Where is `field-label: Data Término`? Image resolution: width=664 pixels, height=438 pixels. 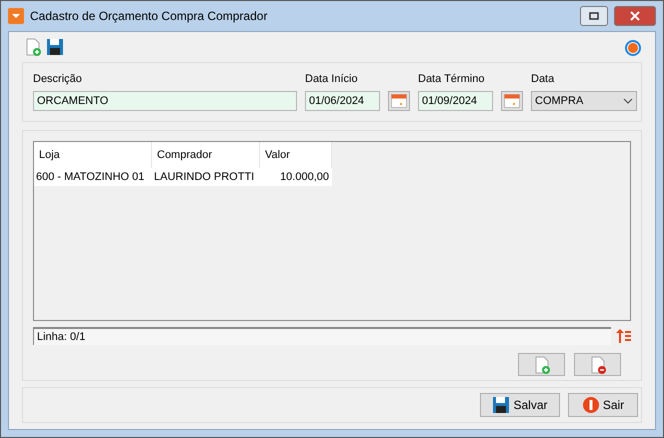 field-label: Data Término is located at coordinates (452, 79).